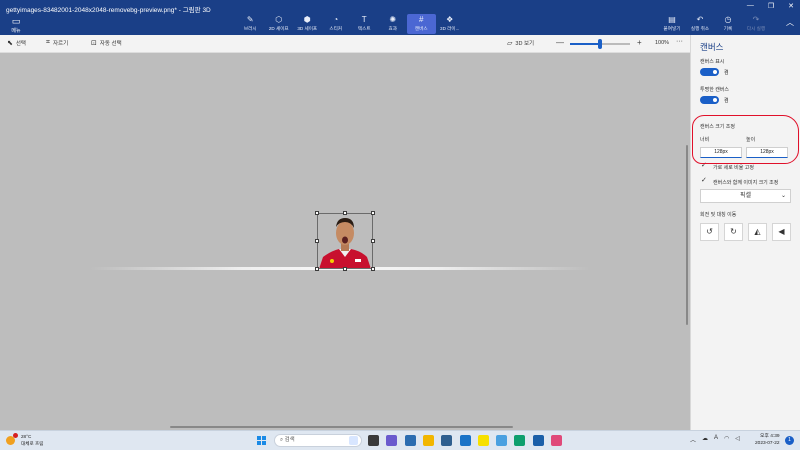 This screenshot has width=800, height=450. I want to click on rotate-flip-buttons: ↺ ↻ ◭ ◀, so click(745, 232).